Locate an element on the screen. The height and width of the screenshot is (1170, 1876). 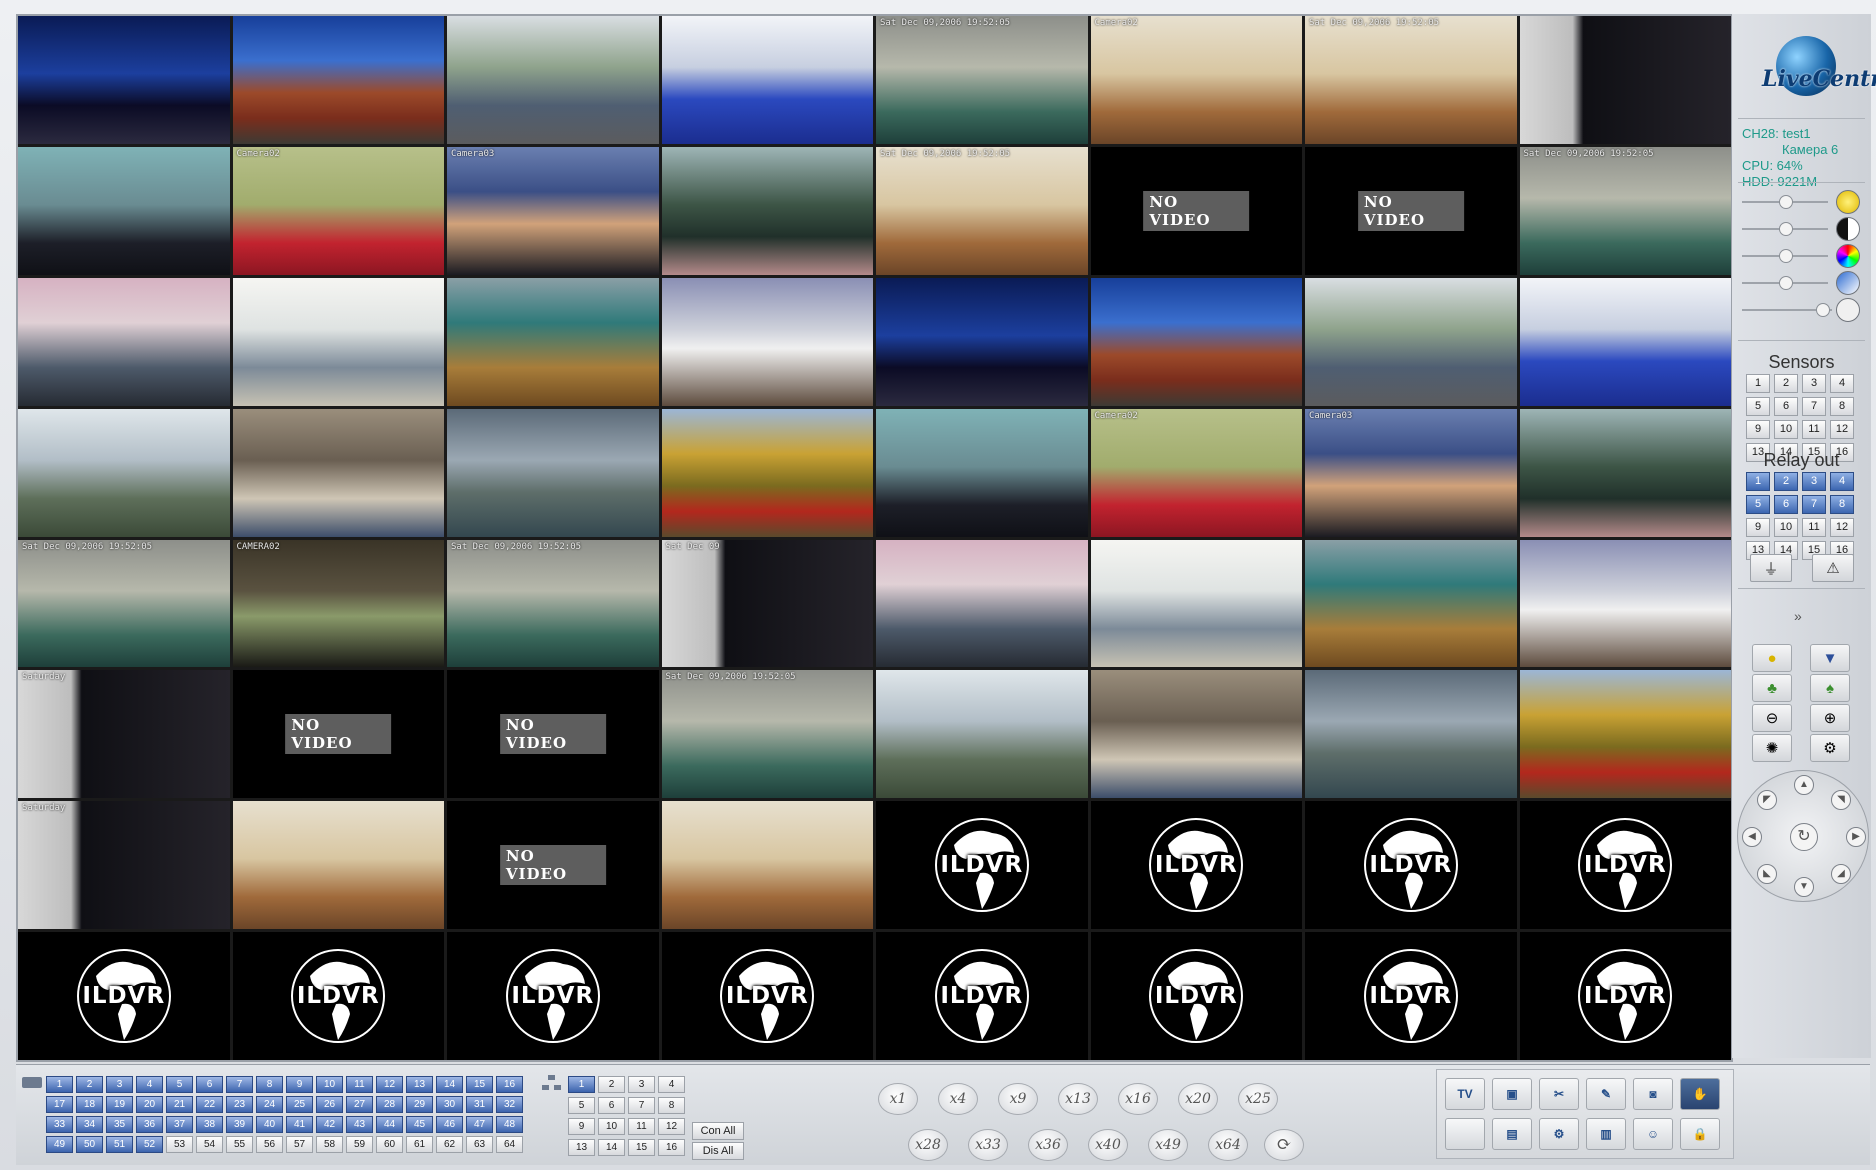
disconnect-all-button: Dis All is located at coordinates (718, 1151).